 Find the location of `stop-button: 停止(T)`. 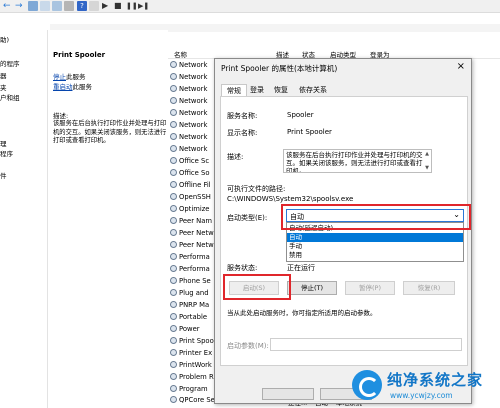

stop-button: 停止(T) is located at coordinates (312, 288).